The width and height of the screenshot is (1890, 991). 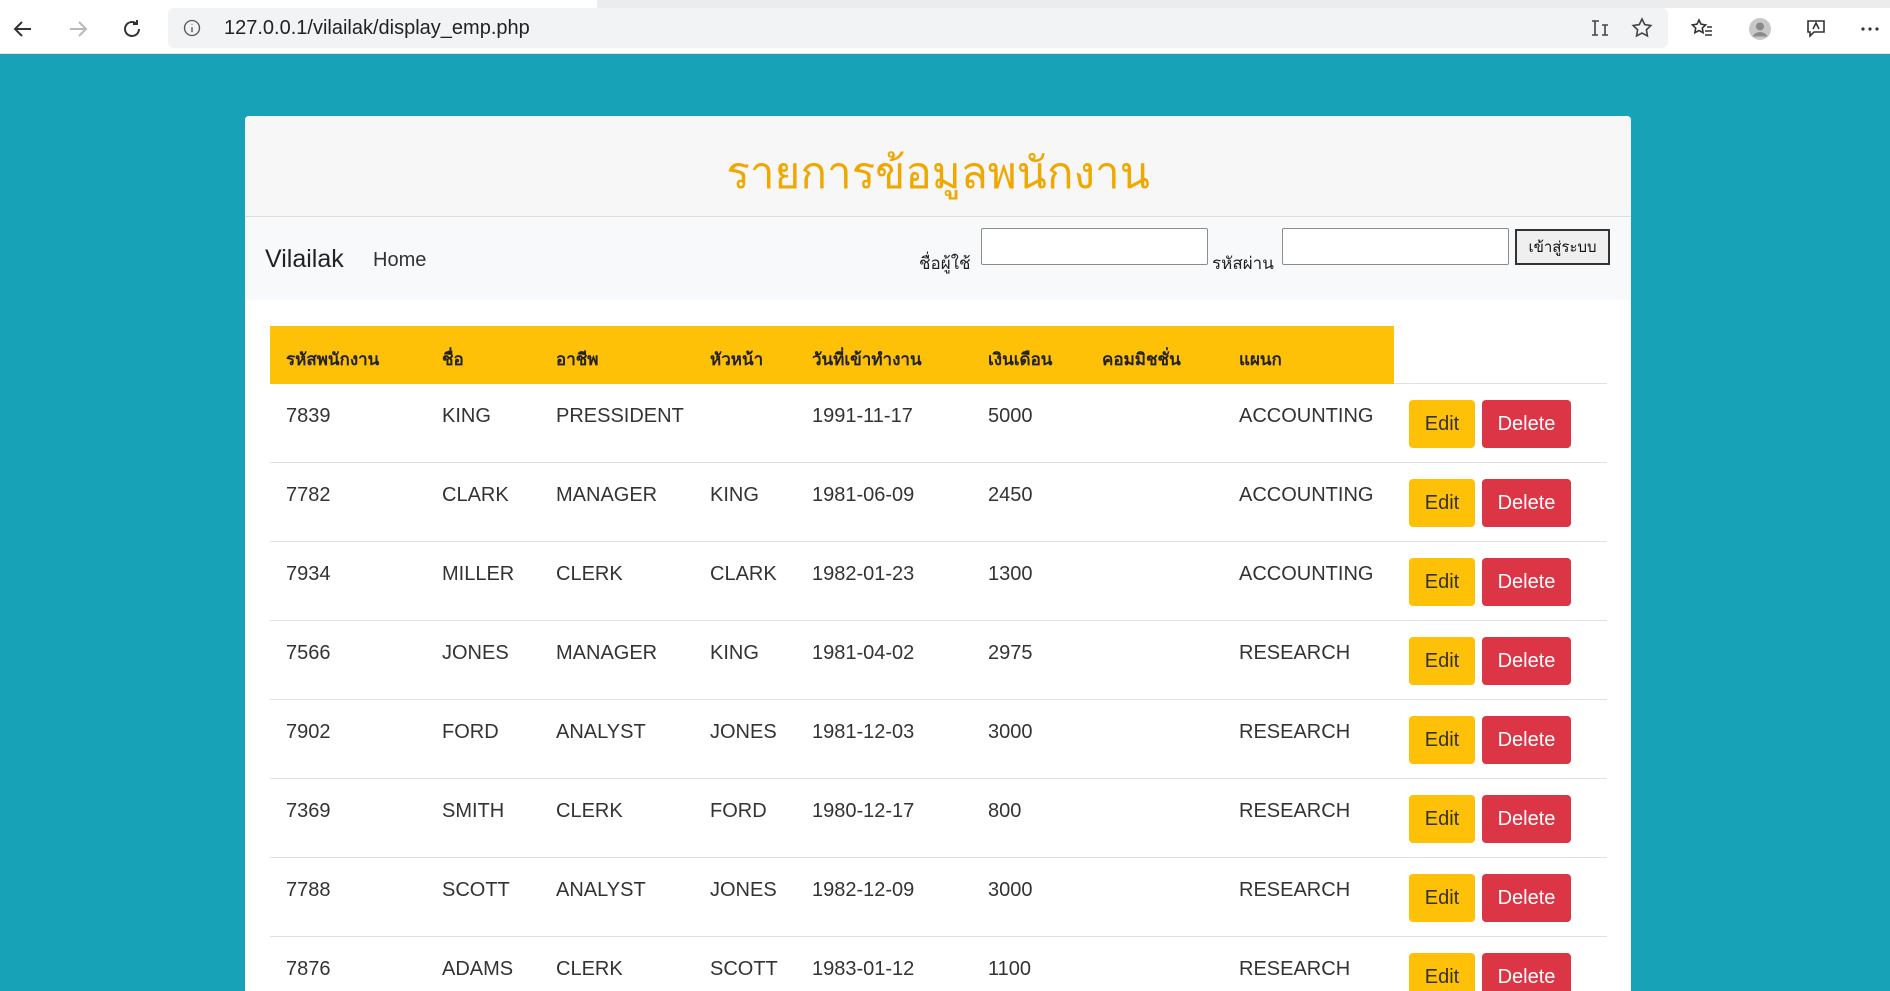 I want to click on url-text: 127.0.0.1/vilailak/display_emp.php, so click(x=377, y=28).